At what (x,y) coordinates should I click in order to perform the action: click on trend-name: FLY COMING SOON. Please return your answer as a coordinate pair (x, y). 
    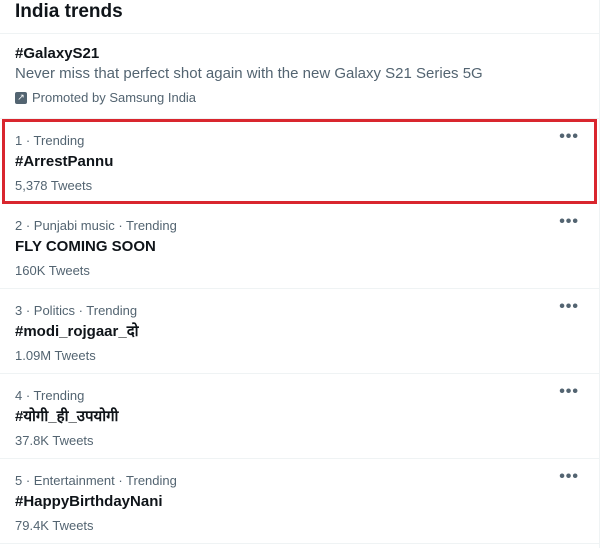
    Looking at the image, I should click on (299, 247).